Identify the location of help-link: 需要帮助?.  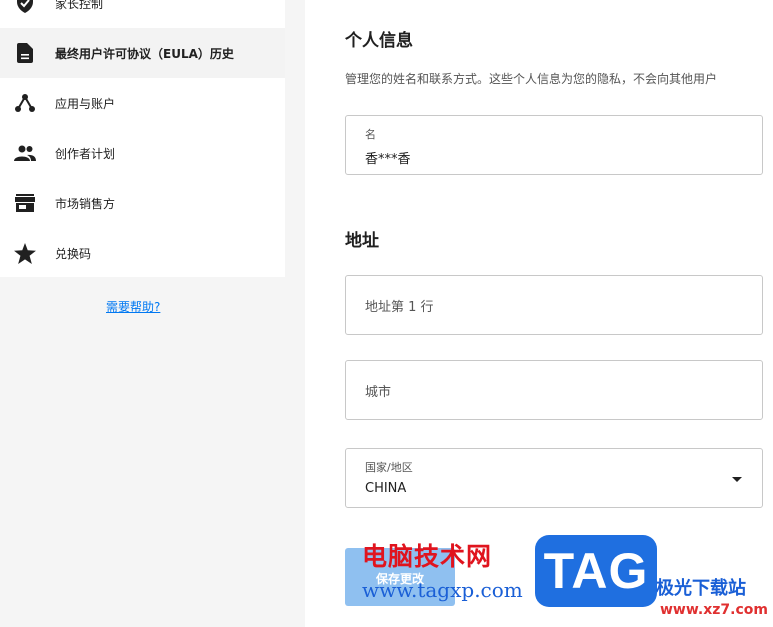
(133, 306).